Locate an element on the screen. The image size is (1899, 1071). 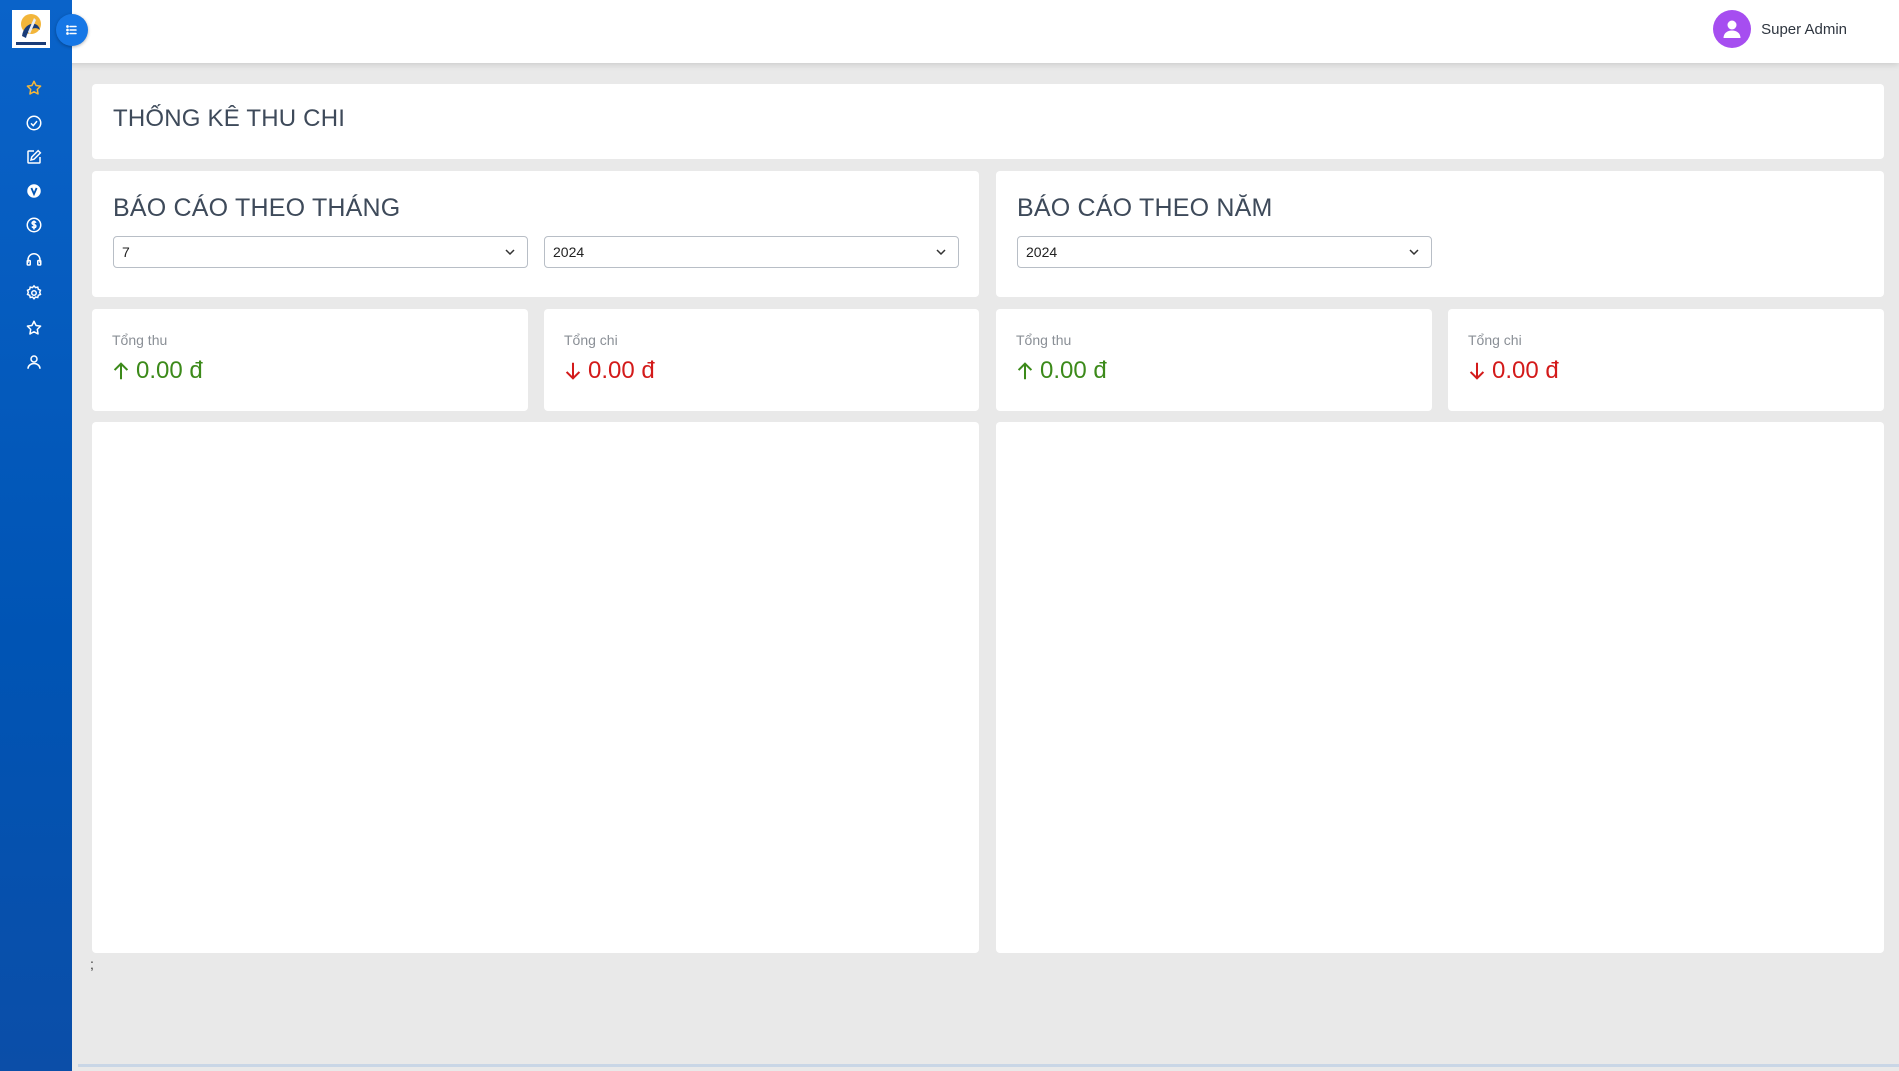
yearly-income-card: Tổng thu 0.00 đ is located at coordinates (1214, 360).